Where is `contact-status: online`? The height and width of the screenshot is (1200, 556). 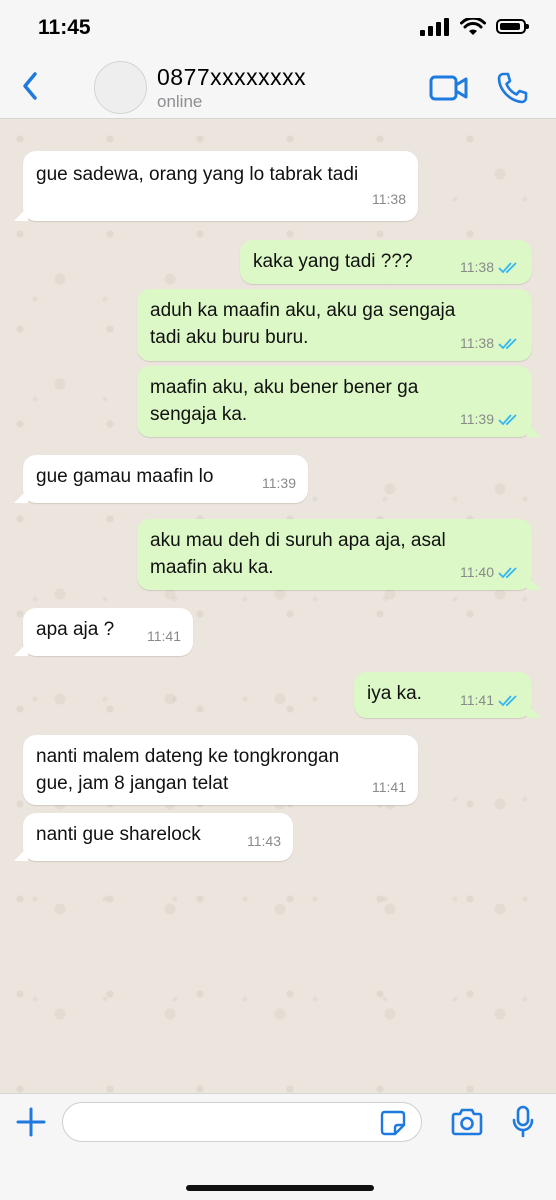
contact-status: online is located at coordinates (180, 101).